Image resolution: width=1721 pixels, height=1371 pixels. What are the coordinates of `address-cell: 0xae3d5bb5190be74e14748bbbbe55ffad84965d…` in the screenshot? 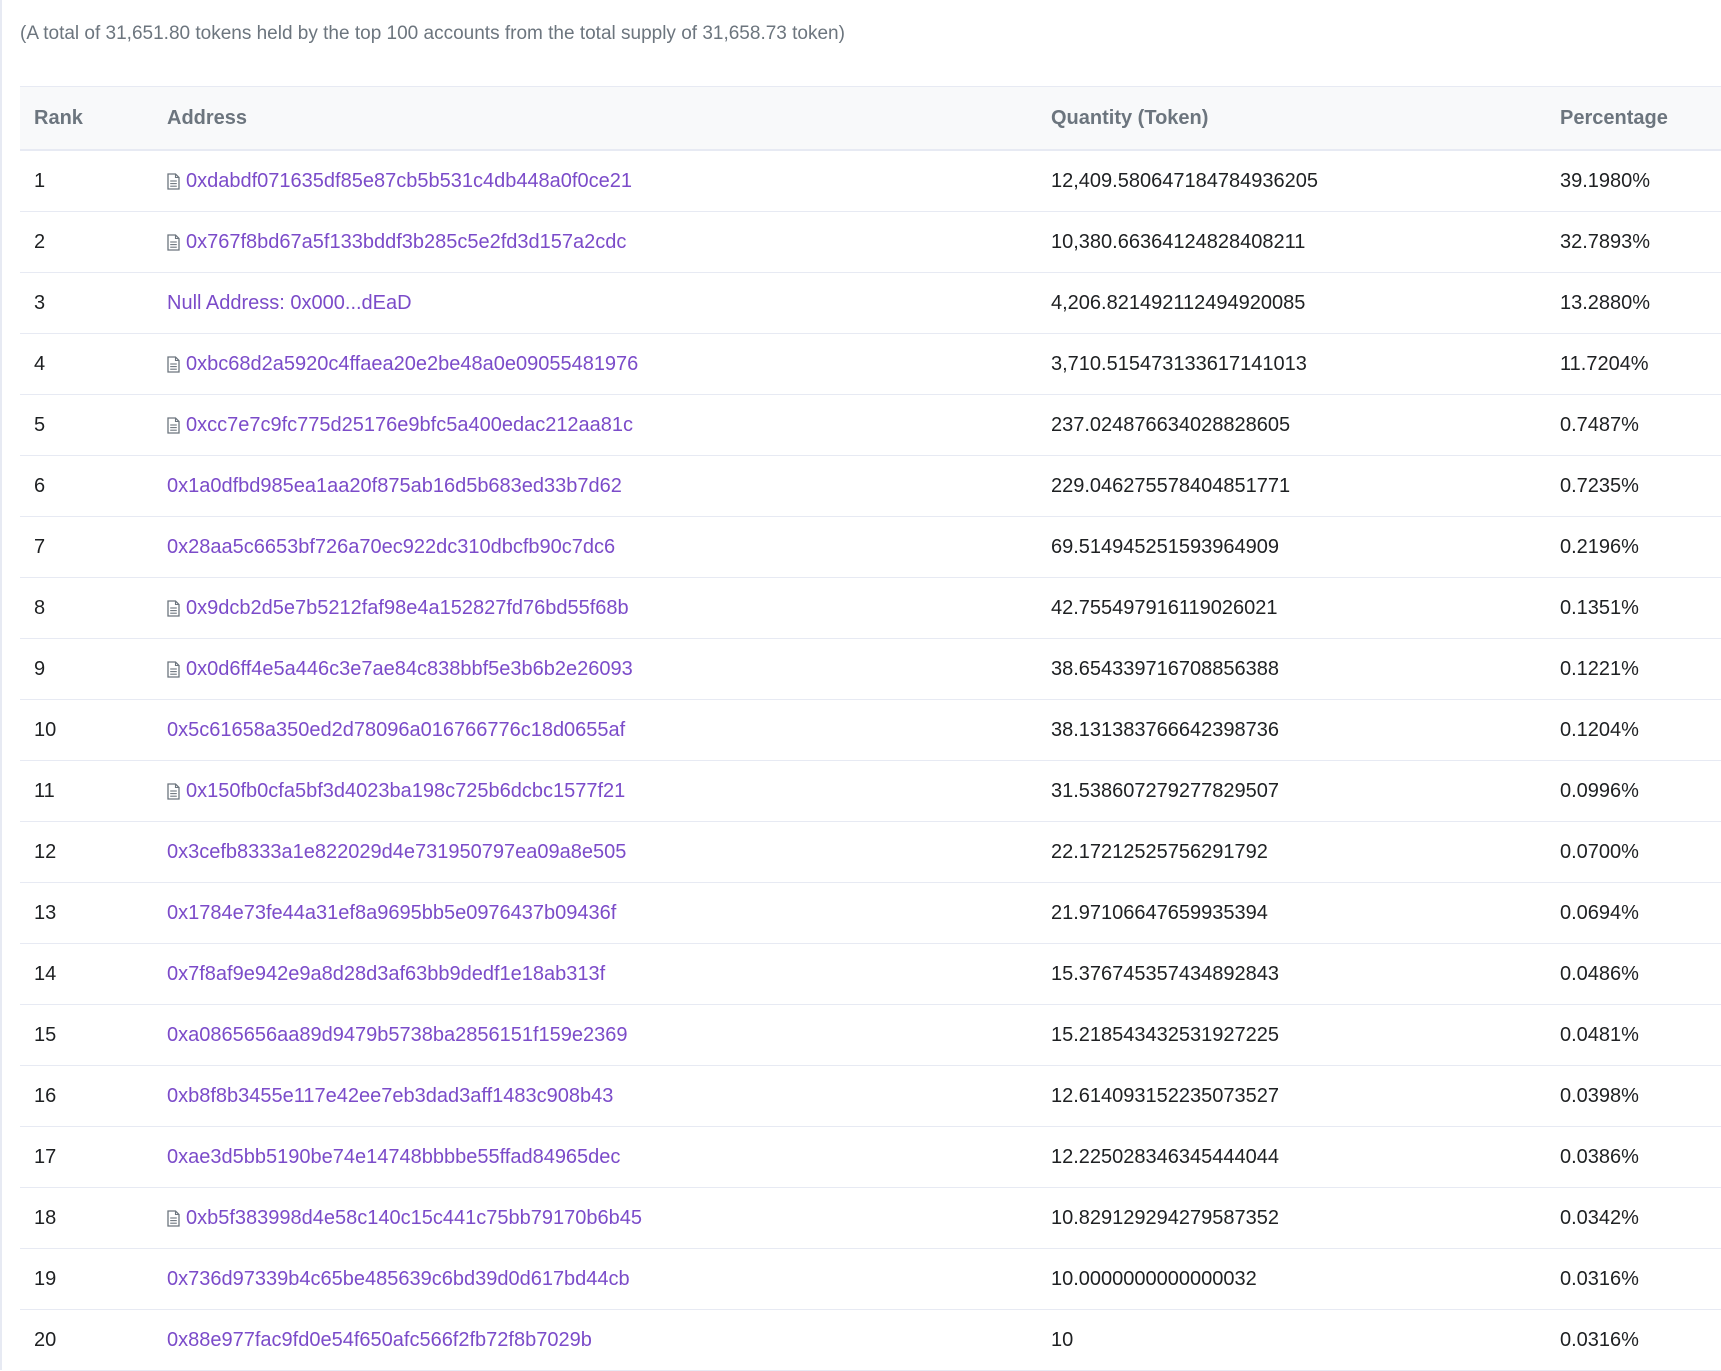 It's located at (393, 1157).